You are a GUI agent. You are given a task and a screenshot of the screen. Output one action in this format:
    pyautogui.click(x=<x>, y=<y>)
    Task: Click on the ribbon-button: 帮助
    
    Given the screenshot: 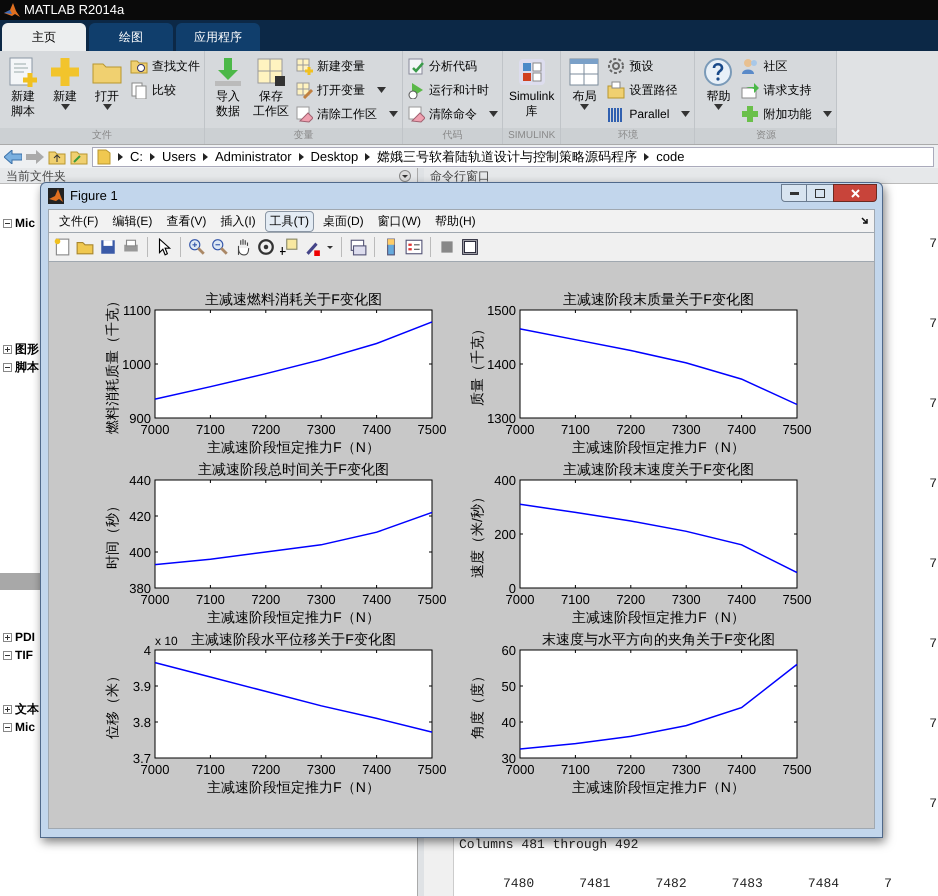 What is the action you would take?
    pyautogui.click(x=718, y=82)
    